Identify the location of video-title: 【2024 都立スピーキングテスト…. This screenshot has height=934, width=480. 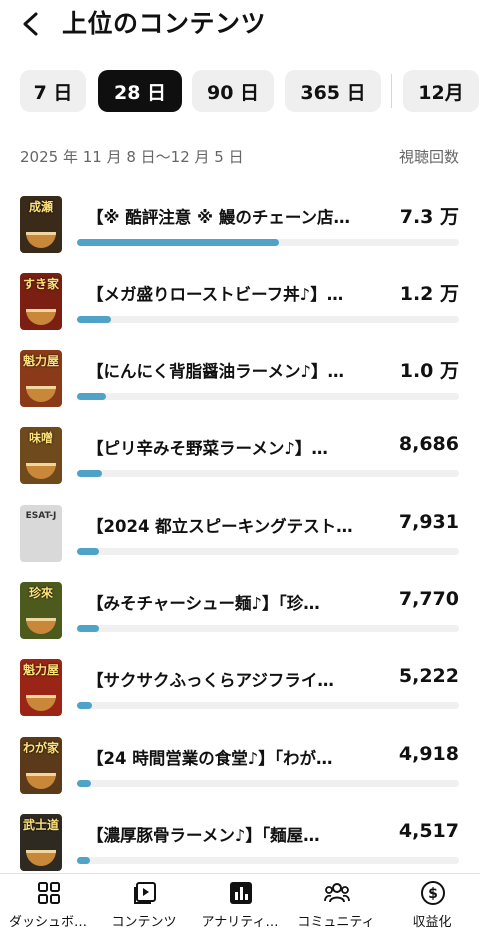
(220, 526).